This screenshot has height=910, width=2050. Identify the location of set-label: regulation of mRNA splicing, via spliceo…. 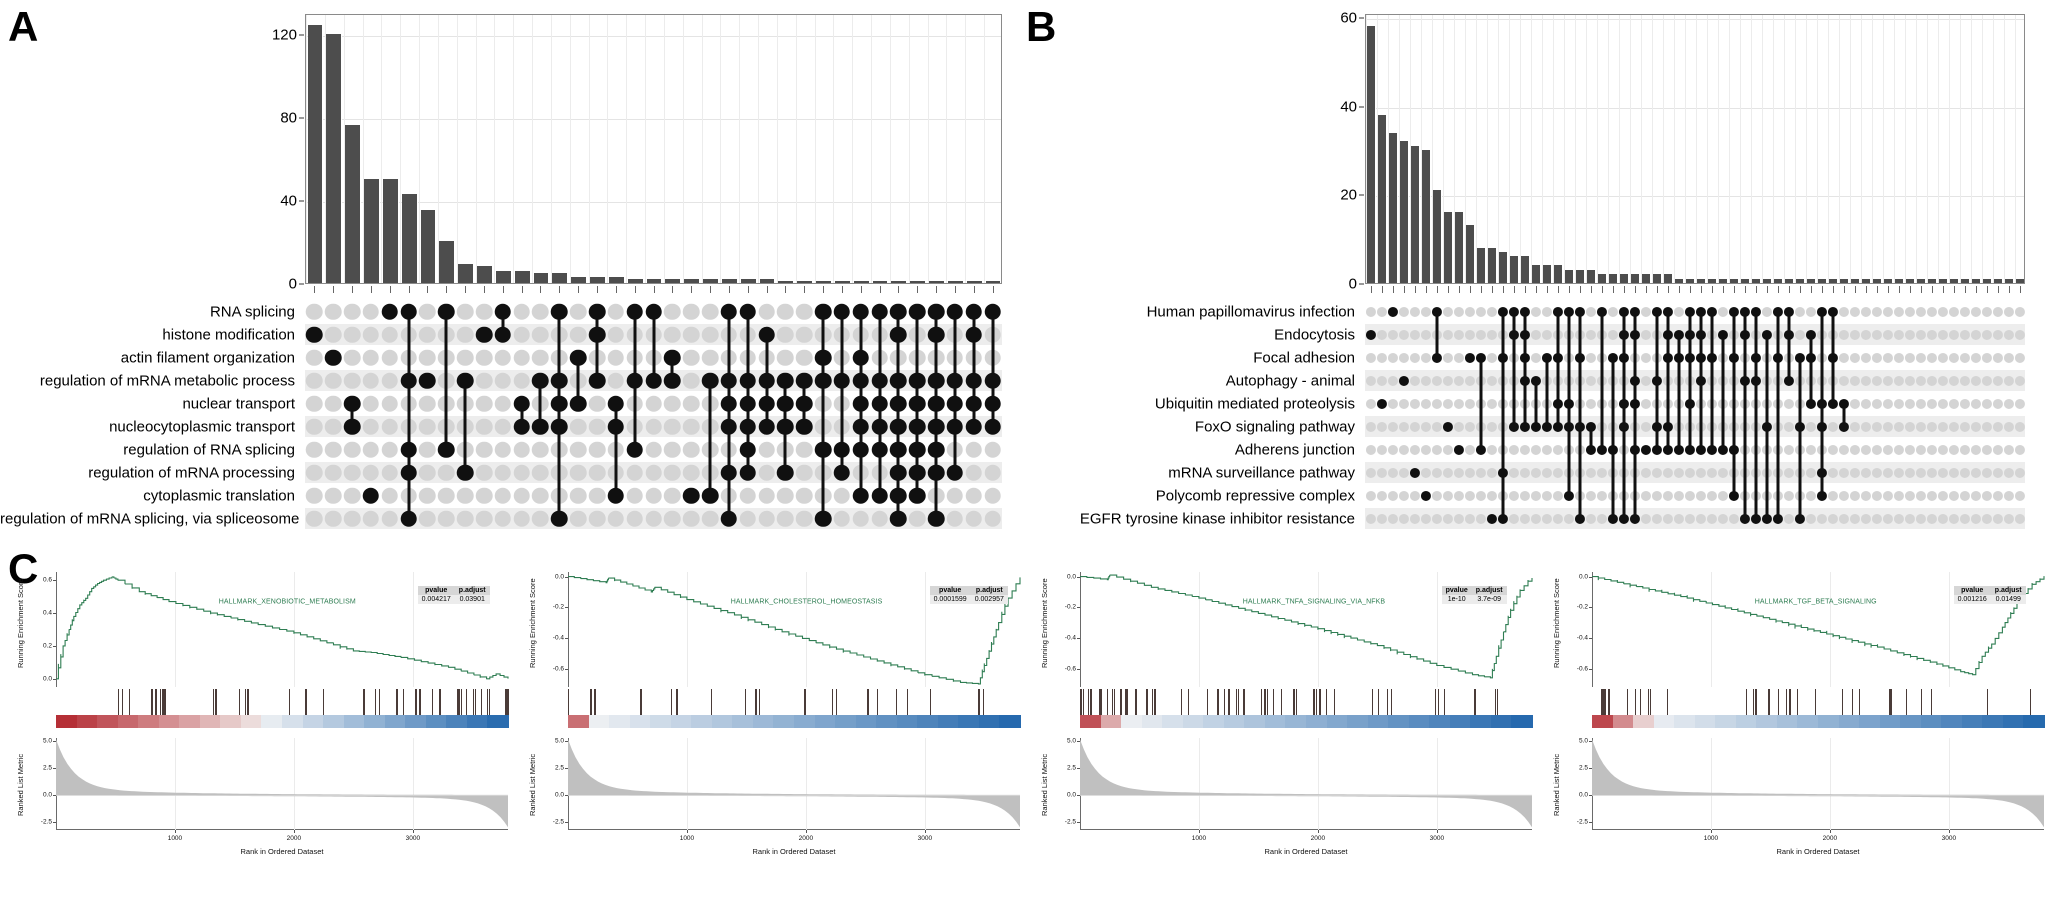
(150, 518).